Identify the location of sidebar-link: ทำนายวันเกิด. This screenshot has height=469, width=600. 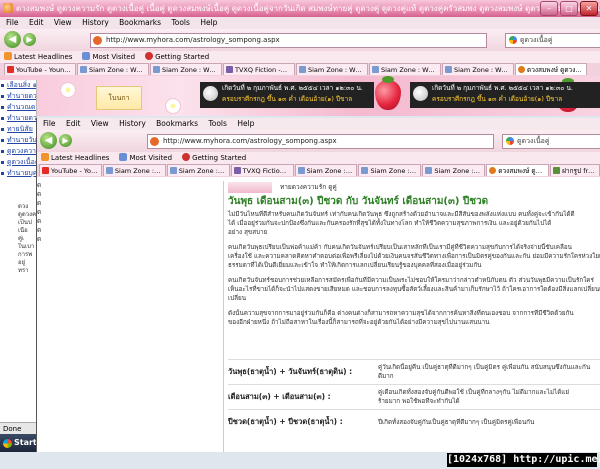
(18, 140).